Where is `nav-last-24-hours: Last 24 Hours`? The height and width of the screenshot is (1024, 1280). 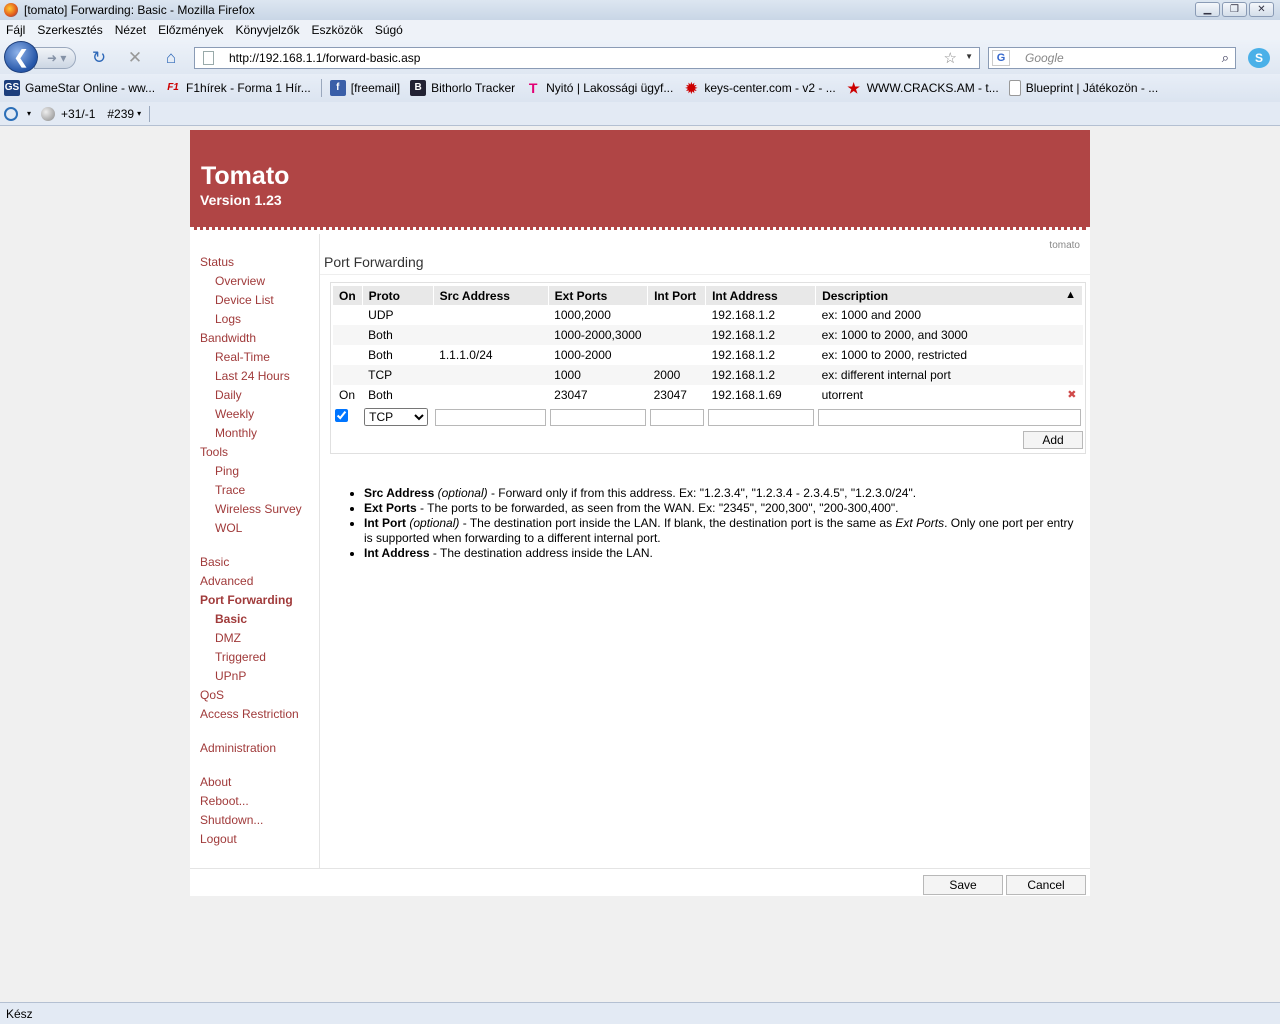 nav-last-24-hours: Last 24 Hours is located at coordinates (252, 376).